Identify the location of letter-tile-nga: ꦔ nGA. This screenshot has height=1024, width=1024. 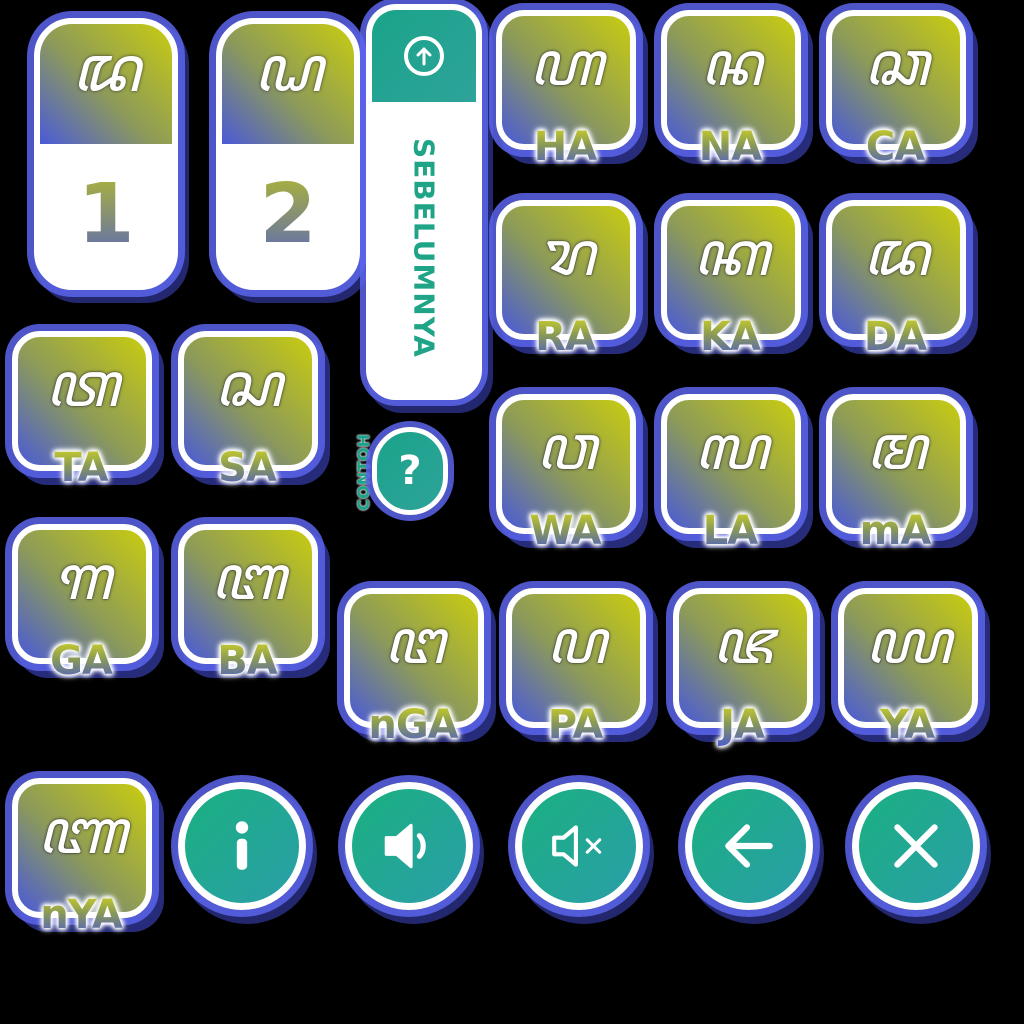
(413, 665).